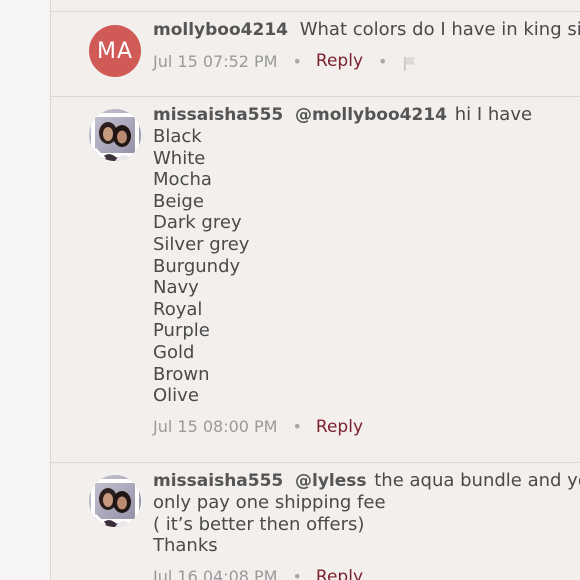 The height and width of the screenshot is (580, 580). Describe the element at coordinates (215, 427) in the screenshot. I see `comment-timestamp: Jul 15 08:00 PM` at that location.